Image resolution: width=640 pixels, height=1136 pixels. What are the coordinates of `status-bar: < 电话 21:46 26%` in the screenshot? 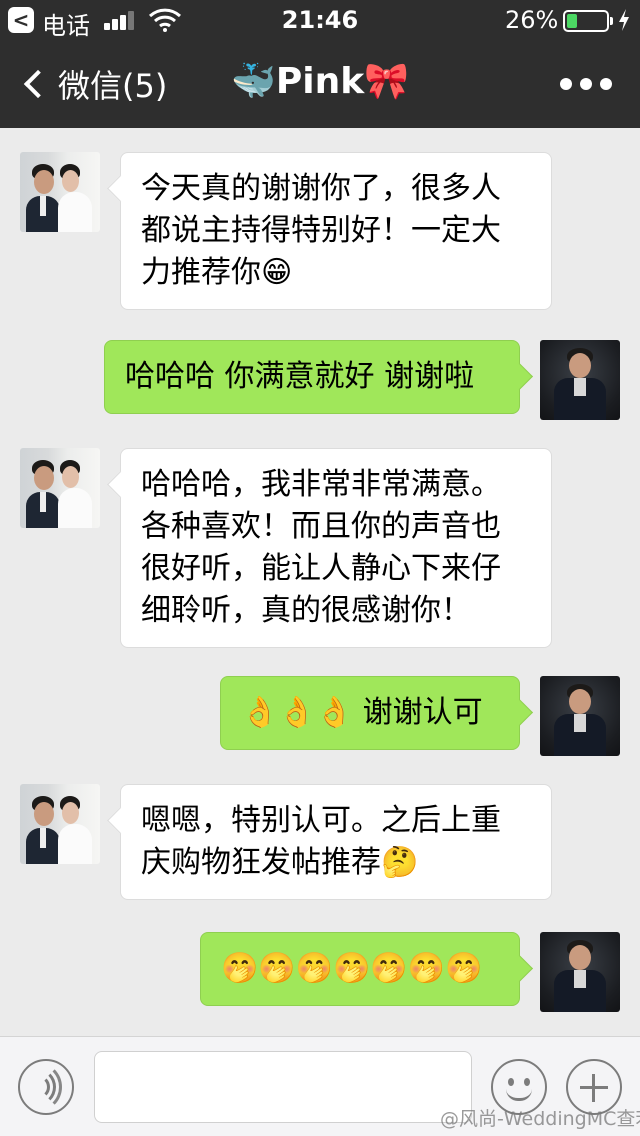 It's located at (320, 20).